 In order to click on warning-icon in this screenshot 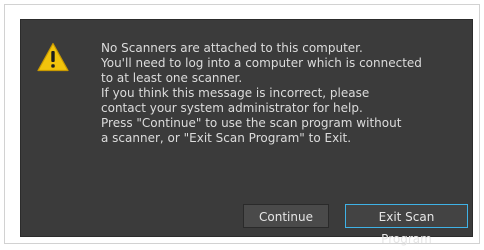, I will do `click(53, 57)`.